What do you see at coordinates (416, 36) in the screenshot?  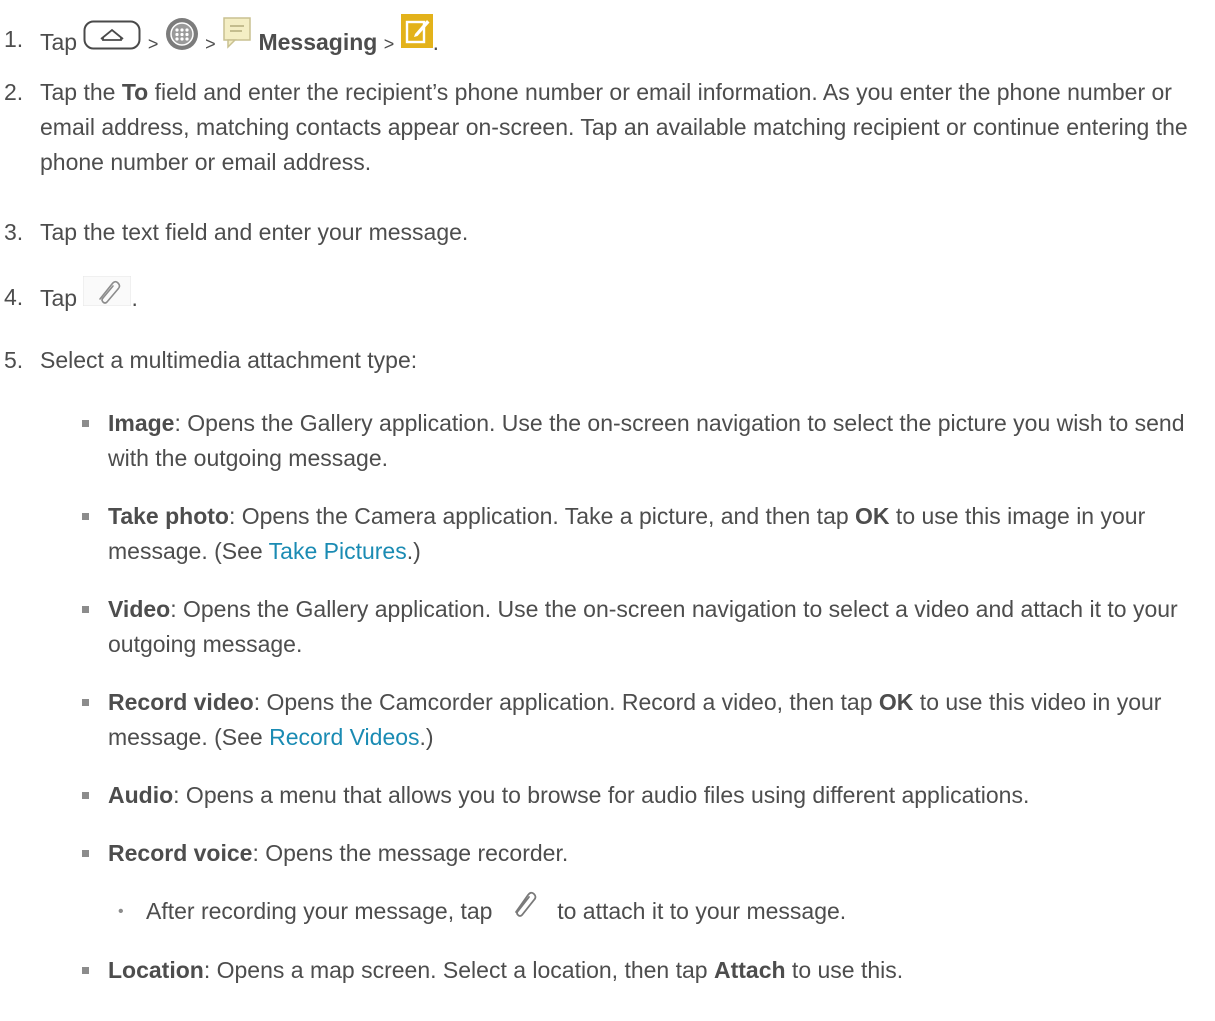 I see `compose-icon` at bounding box center [416, 36].